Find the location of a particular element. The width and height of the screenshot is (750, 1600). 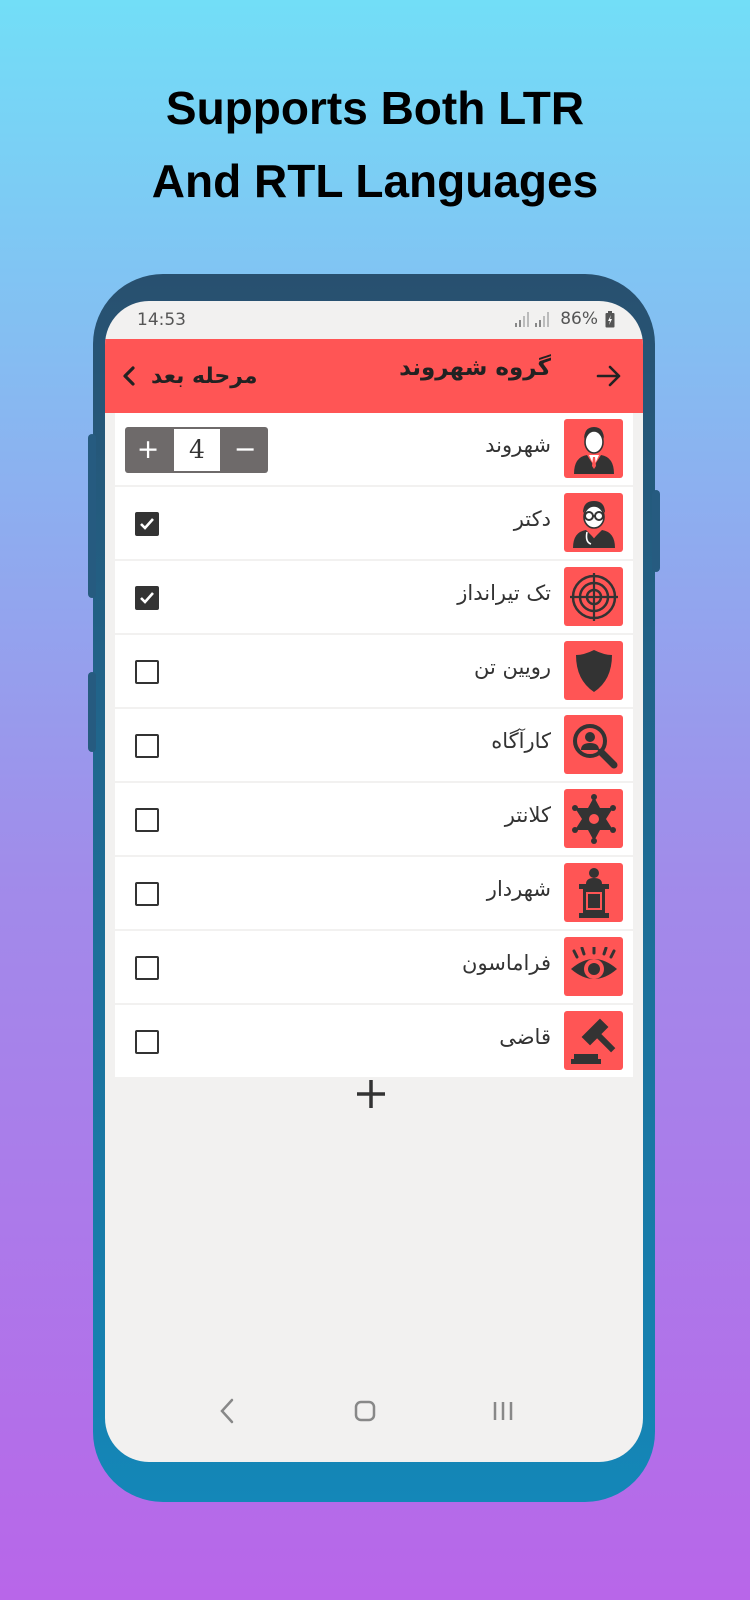

role-name: شهروند is located at coordinates (518, 445).